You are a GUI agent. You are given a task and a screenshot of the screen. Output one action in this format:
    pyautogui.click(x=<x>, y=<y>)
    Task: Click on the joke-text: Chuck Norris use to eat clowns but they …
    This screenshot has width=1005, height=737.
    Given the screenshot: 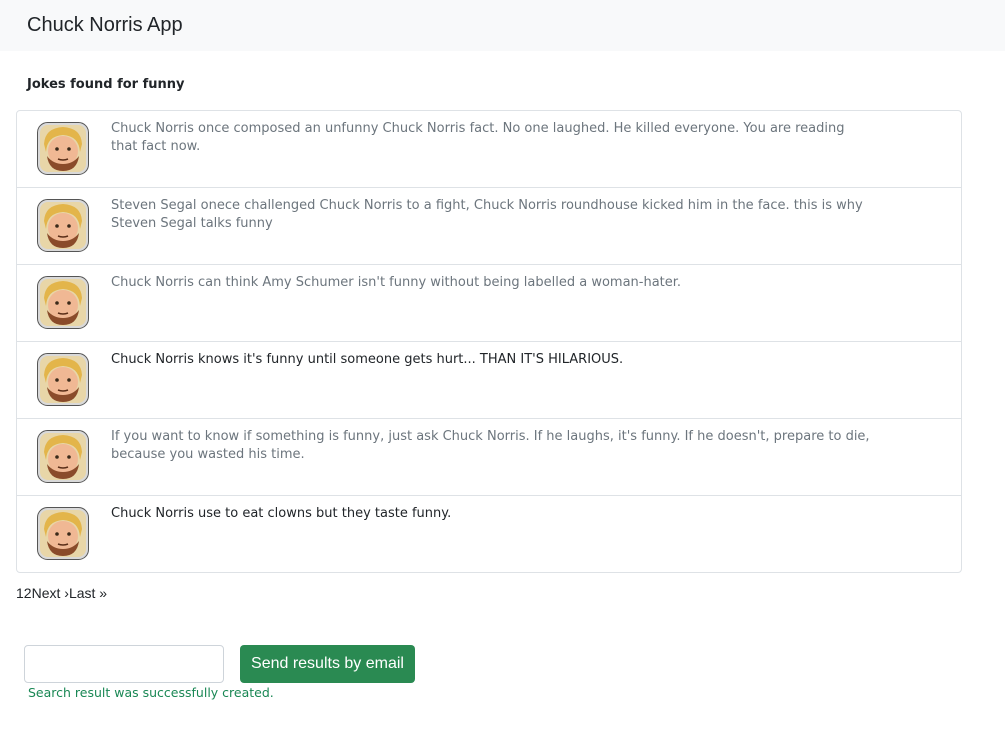 What is the action you would take?
    pyautogui.click(x=281, y=513)
    